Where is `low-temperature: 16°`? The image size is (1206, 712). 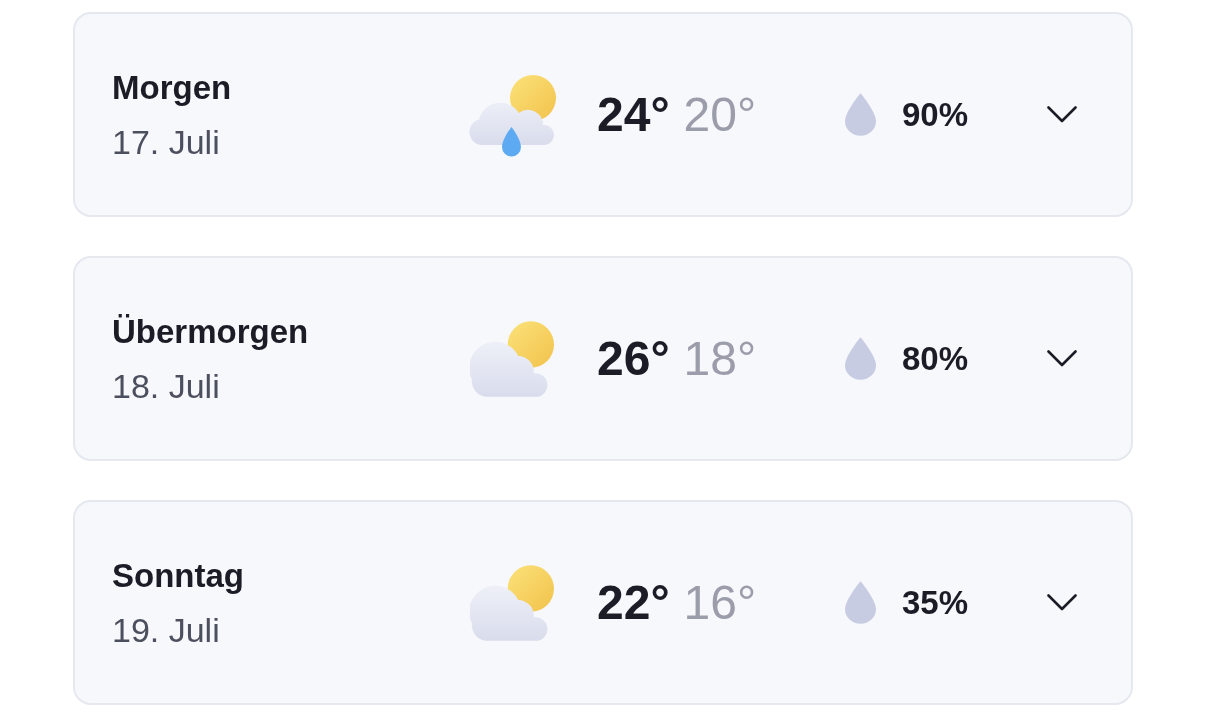 low-temperature: 16° is located at coordinates (720, 602).